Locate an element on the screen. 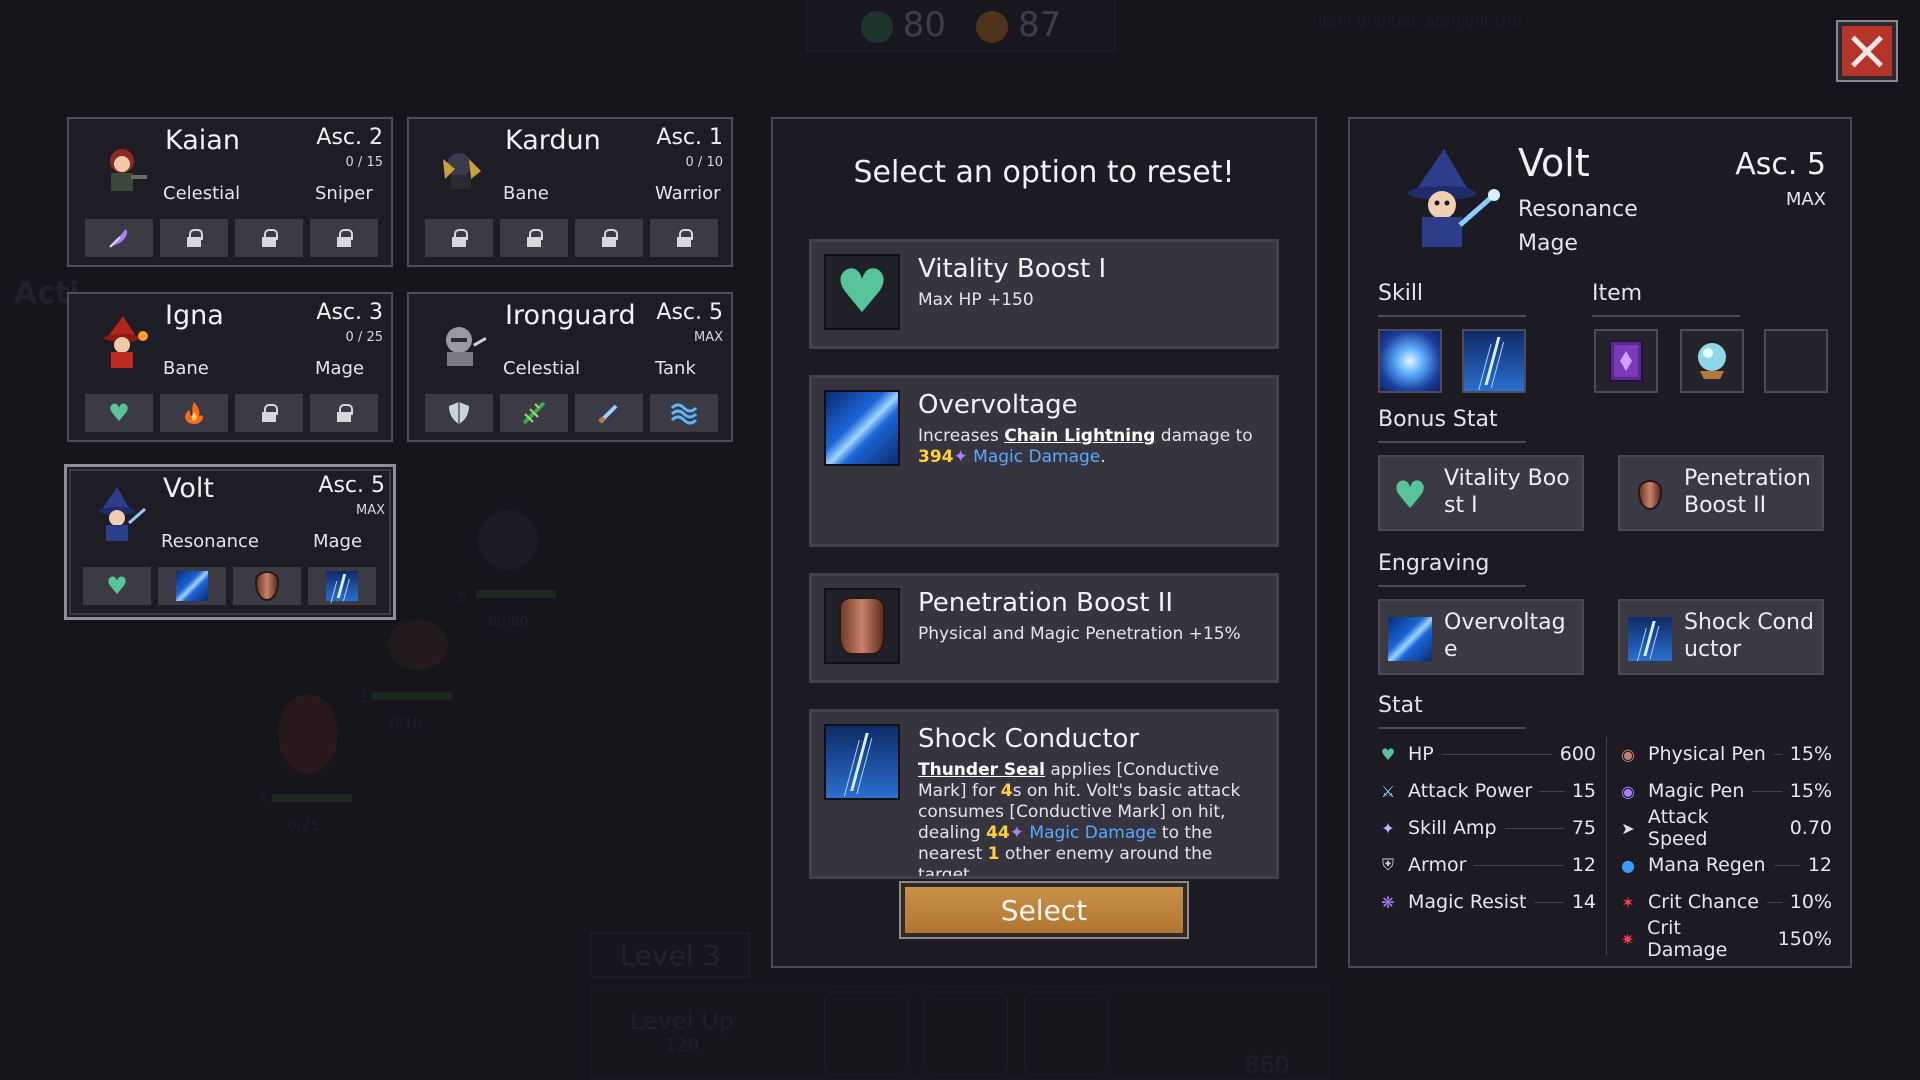 The height and width of the screenshot is (1080, 1920). hero-ascension: Asc. 1 is located at coordinates (689, 137).